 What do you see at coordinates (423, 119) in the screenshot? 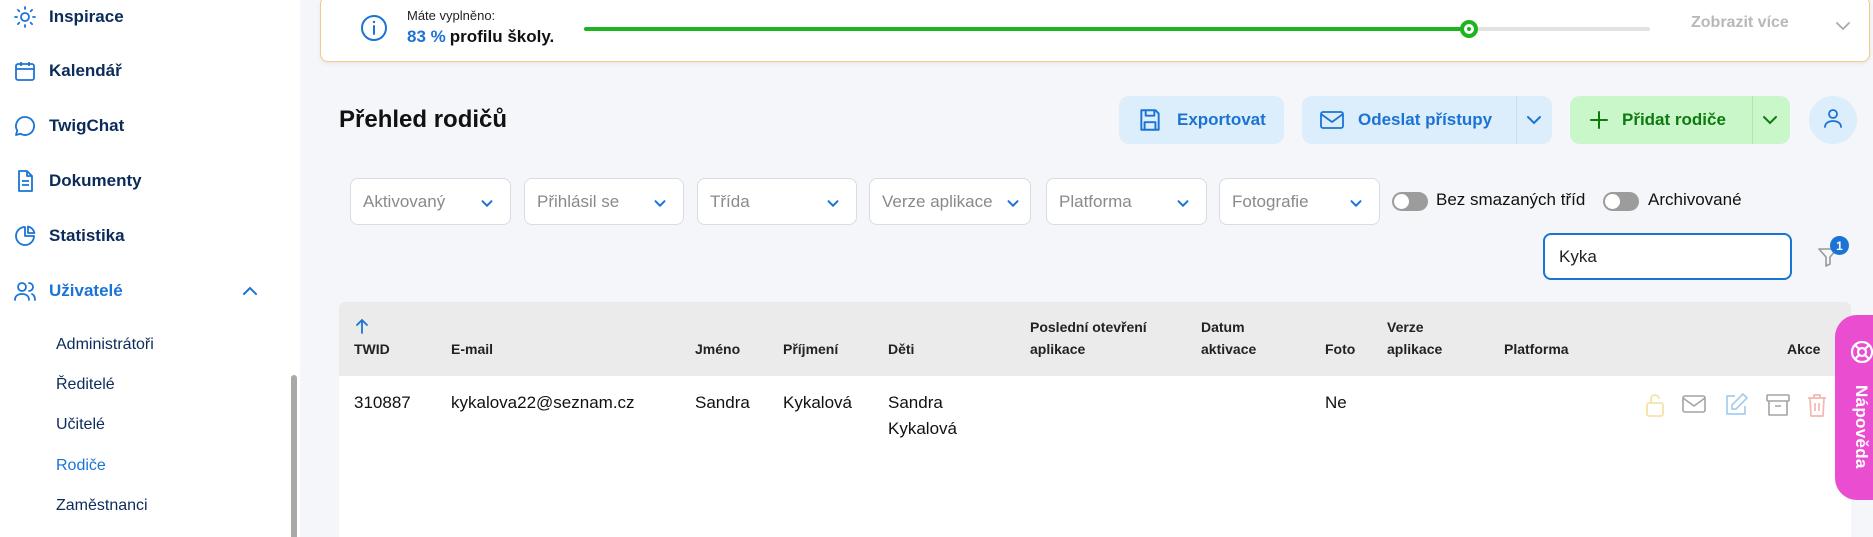
I see `page-title: Přehled rodičů` at bounding box center [423, 119].